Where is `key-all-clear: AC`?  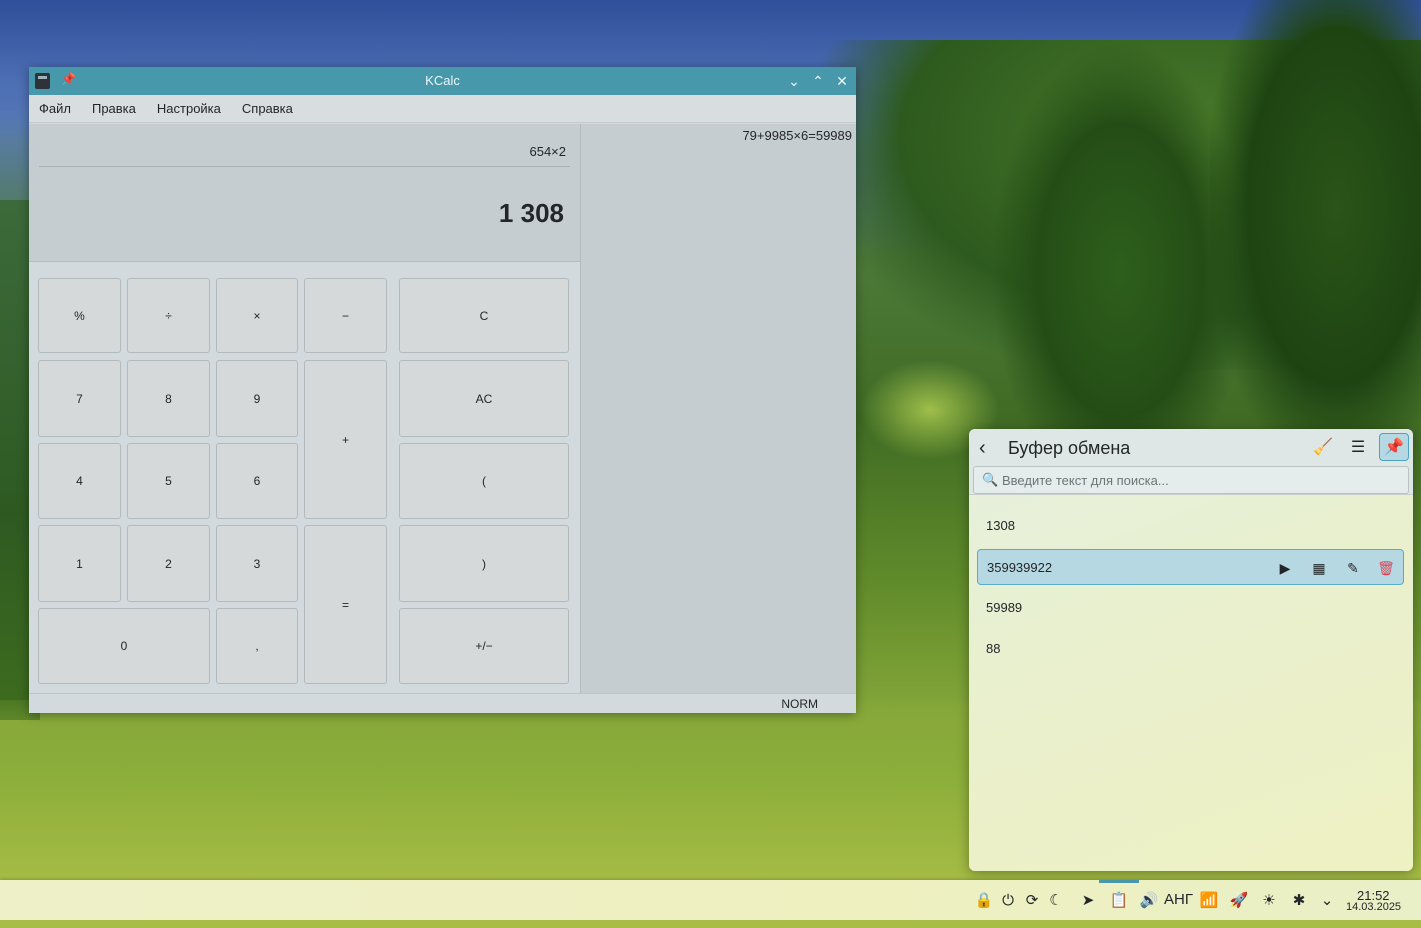 key-all-clear: AC is located at coordinates (484, 398).